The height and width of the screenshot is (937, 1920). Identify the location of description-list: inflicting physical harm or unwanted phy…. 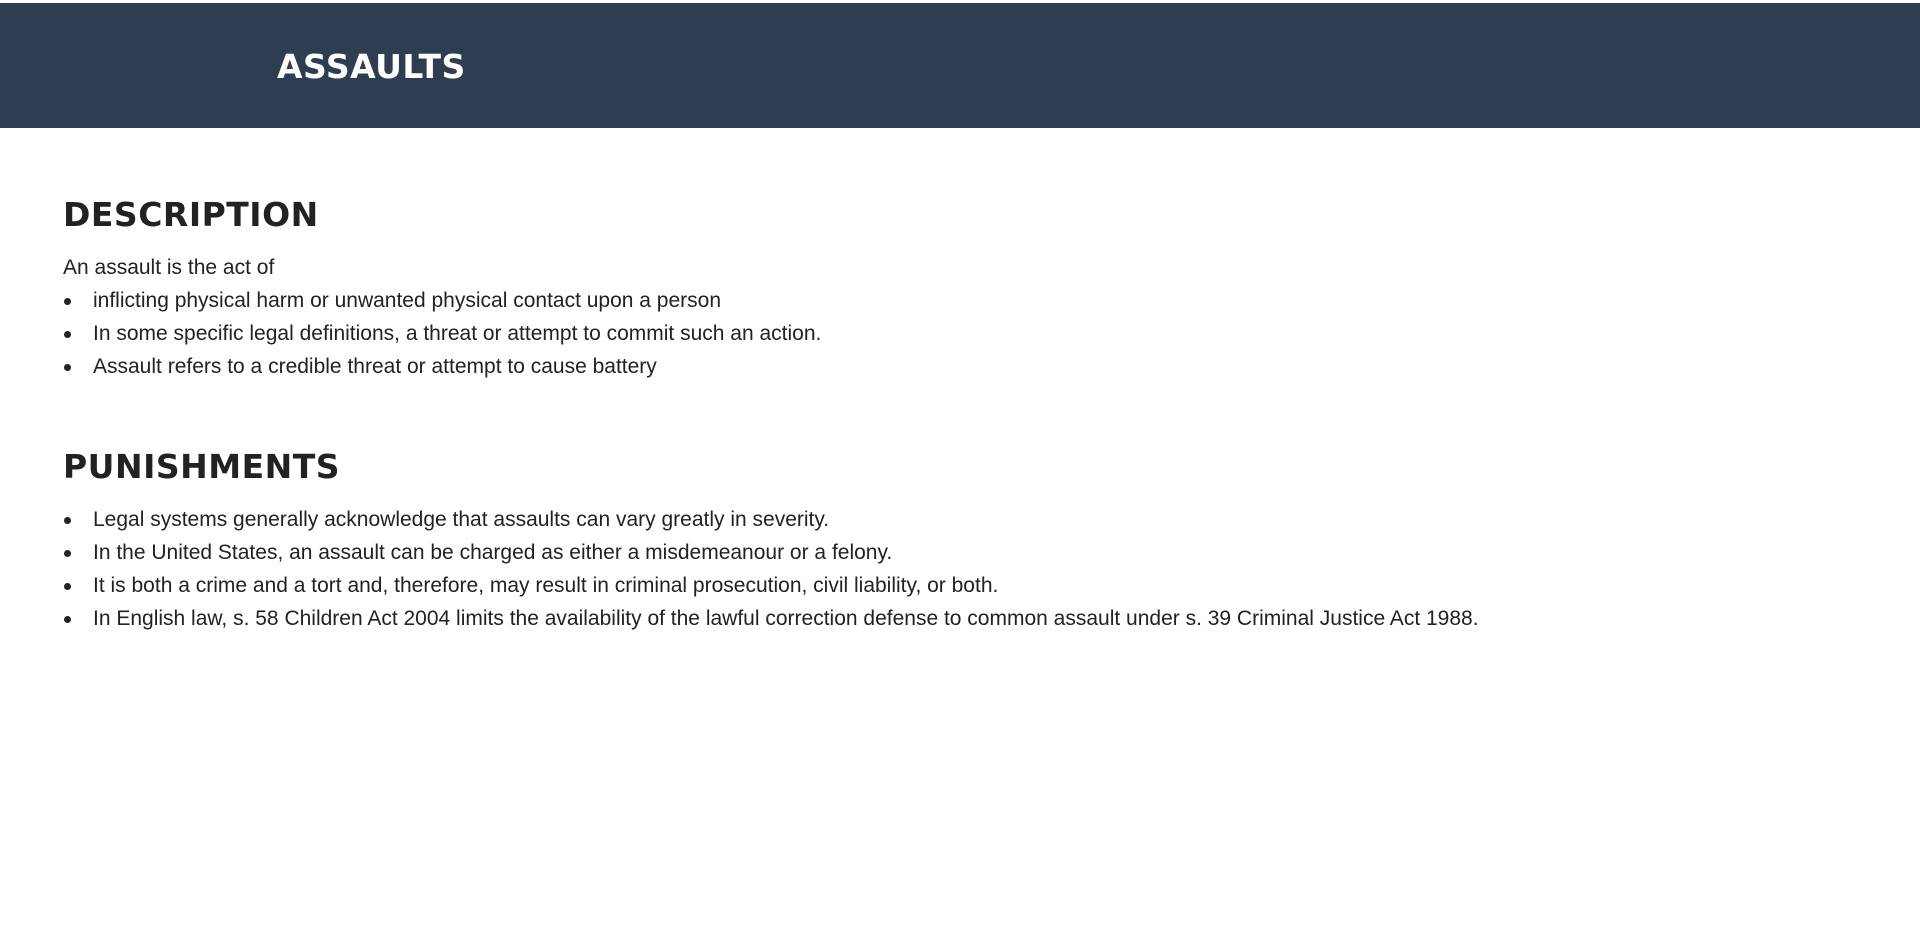
(991, 333).